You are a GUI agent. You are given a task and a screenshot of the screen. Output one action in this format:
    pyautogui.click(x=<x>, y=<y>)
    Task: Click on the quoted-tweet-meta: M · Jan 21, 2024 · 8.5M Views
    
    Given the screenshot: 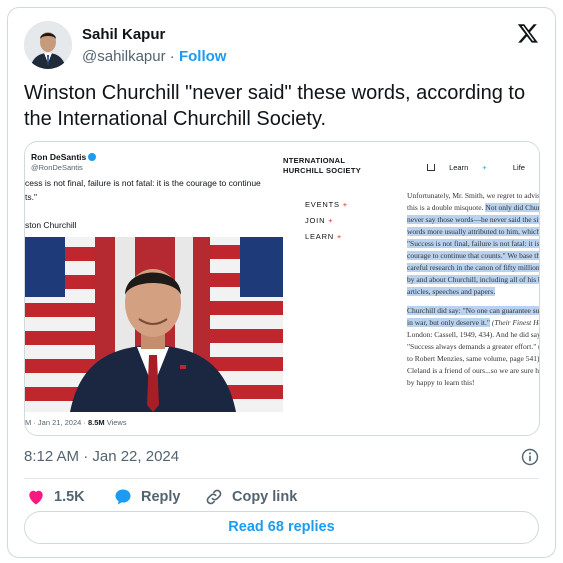 What is the action you would take?
    pyautogui.click(x=76, y=422)
    